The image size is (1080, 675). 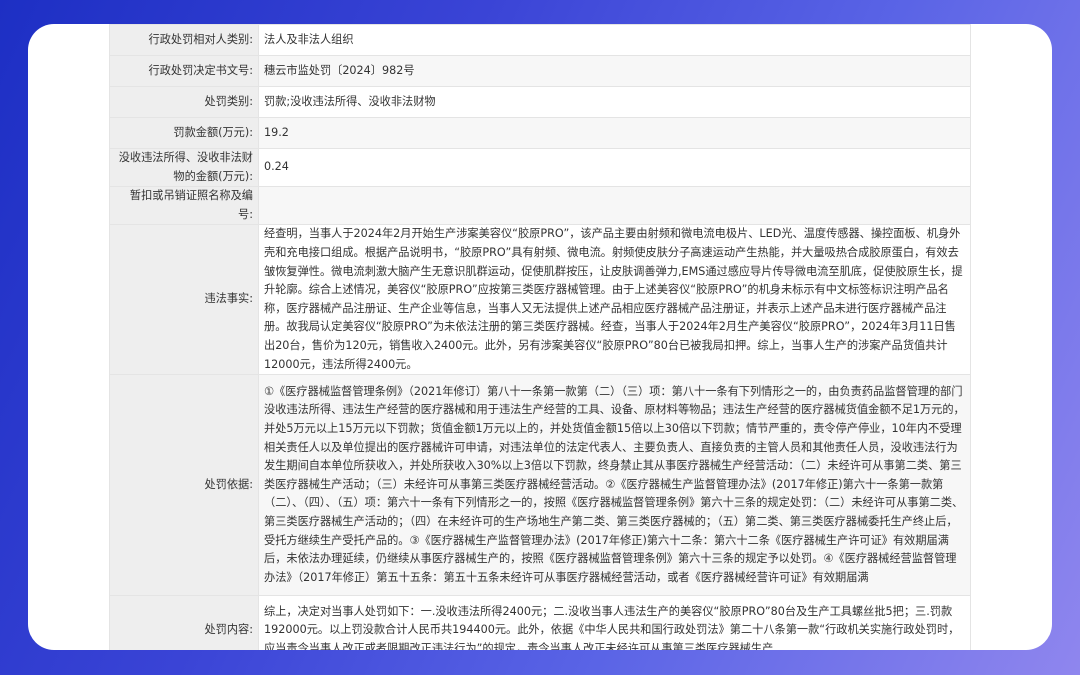 I want to click on field-value-fine-amount: 19.2, so click(x=614, y=133).